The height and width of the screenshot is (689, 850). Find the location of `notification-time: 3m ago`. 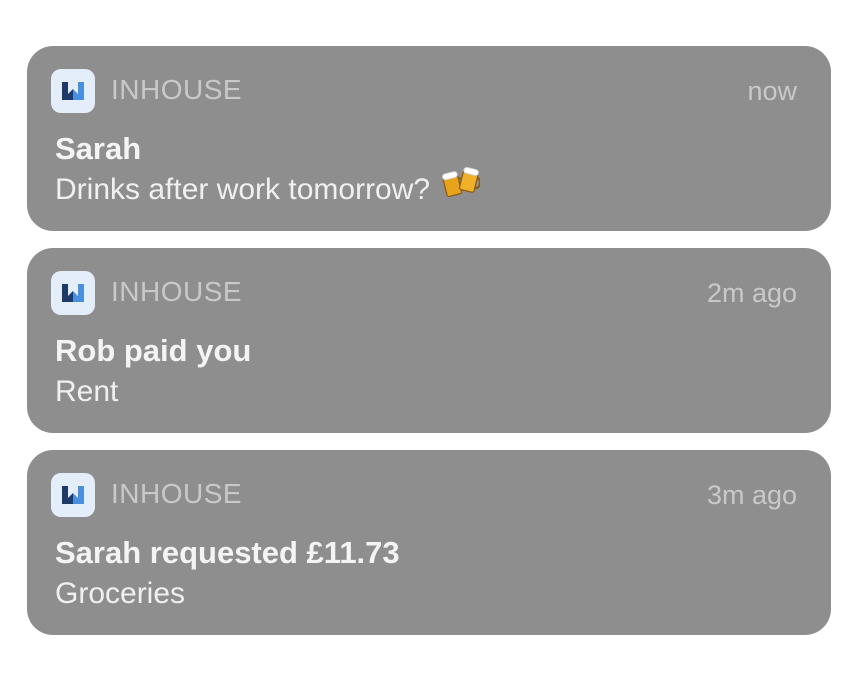

notification-time: 3m ago is located at coordinates (751, 495).